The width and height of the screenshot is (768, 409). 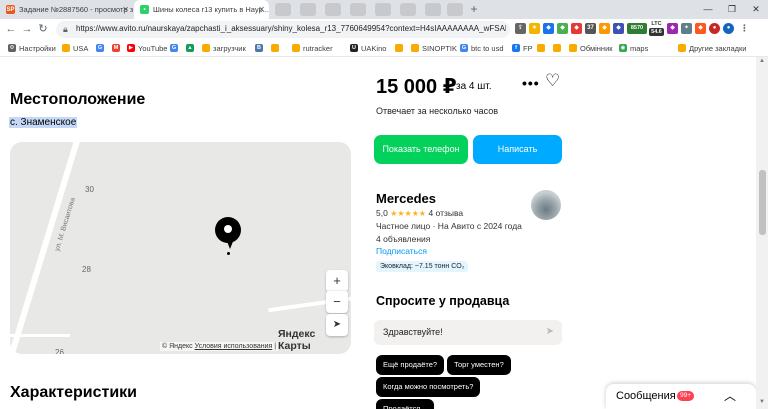 I want to click on seller-avatar, so click(x=546, y=205).